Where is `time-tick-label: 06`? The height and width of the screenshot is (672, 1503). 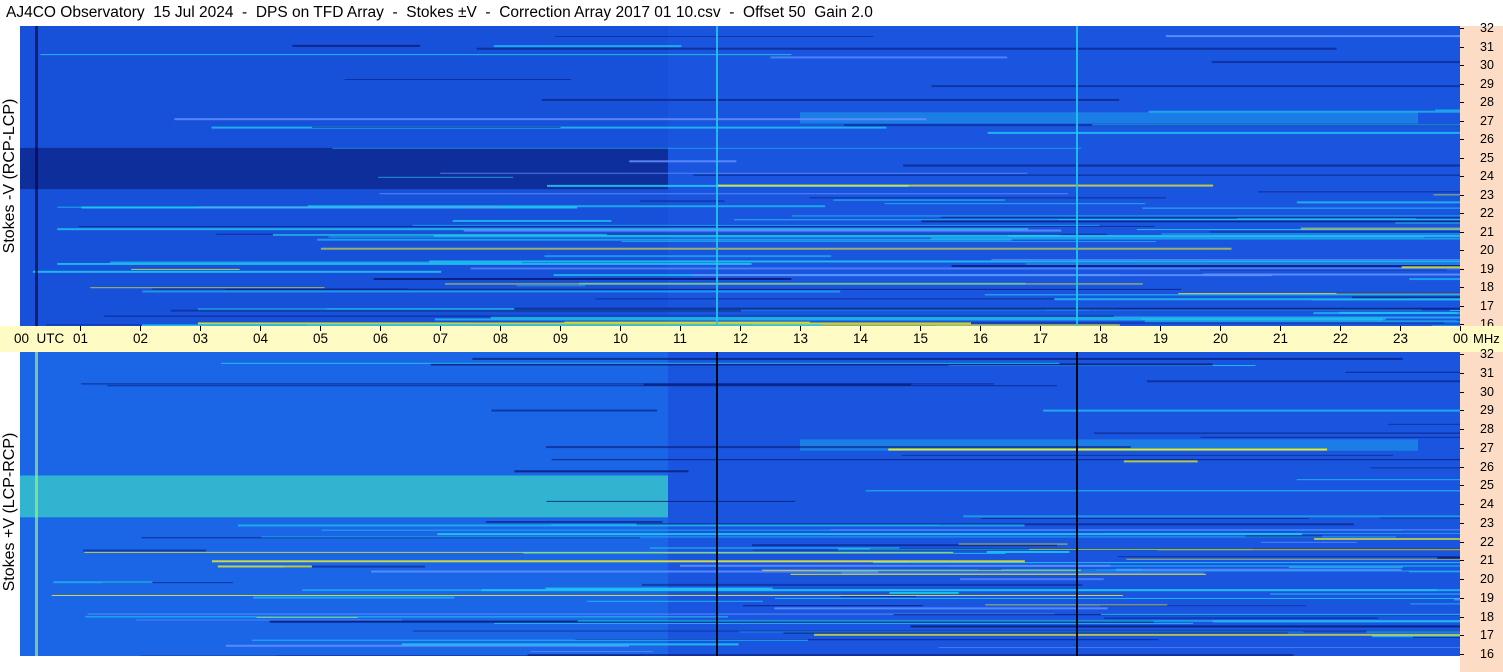 time-tick-label: 06 is located at coordinates (381, 338).